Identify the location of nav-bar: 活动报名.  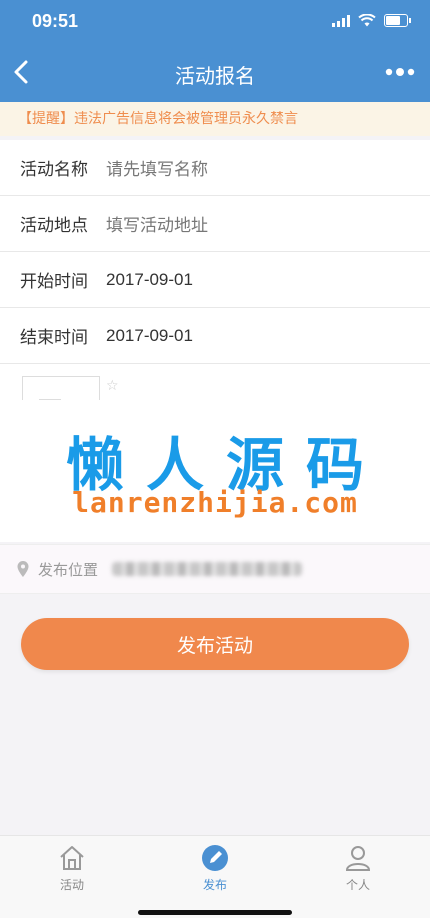
(215, 73).